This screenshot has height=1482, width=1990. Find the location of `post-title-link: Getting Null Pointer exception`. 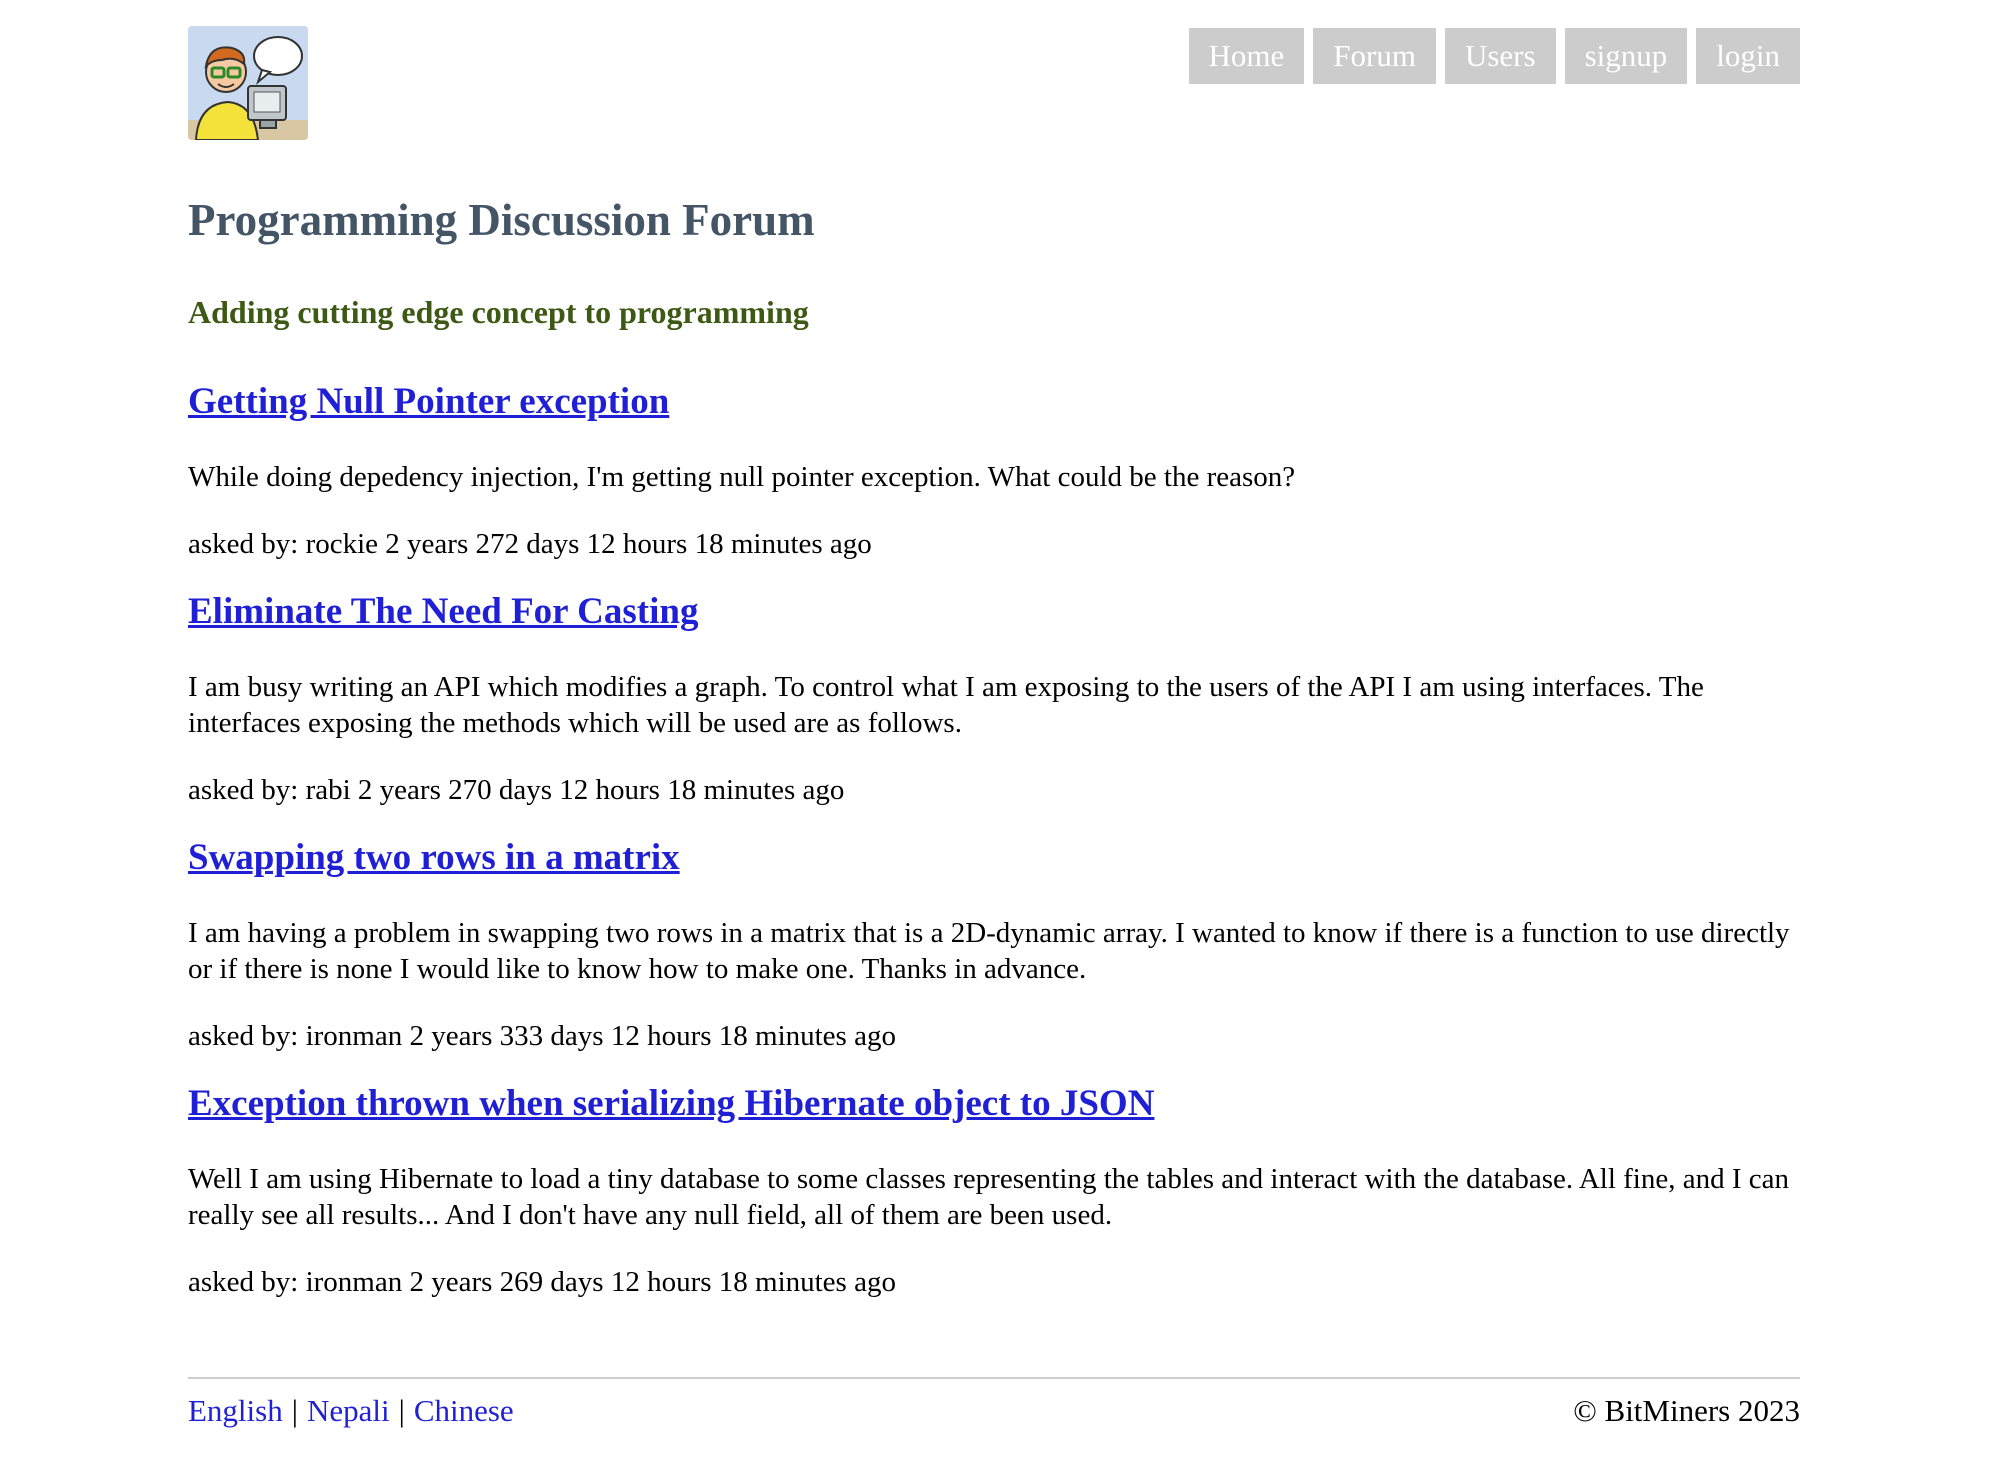

post-title-link: Getting Null Pointer exception is located at coordinates (994, 402).